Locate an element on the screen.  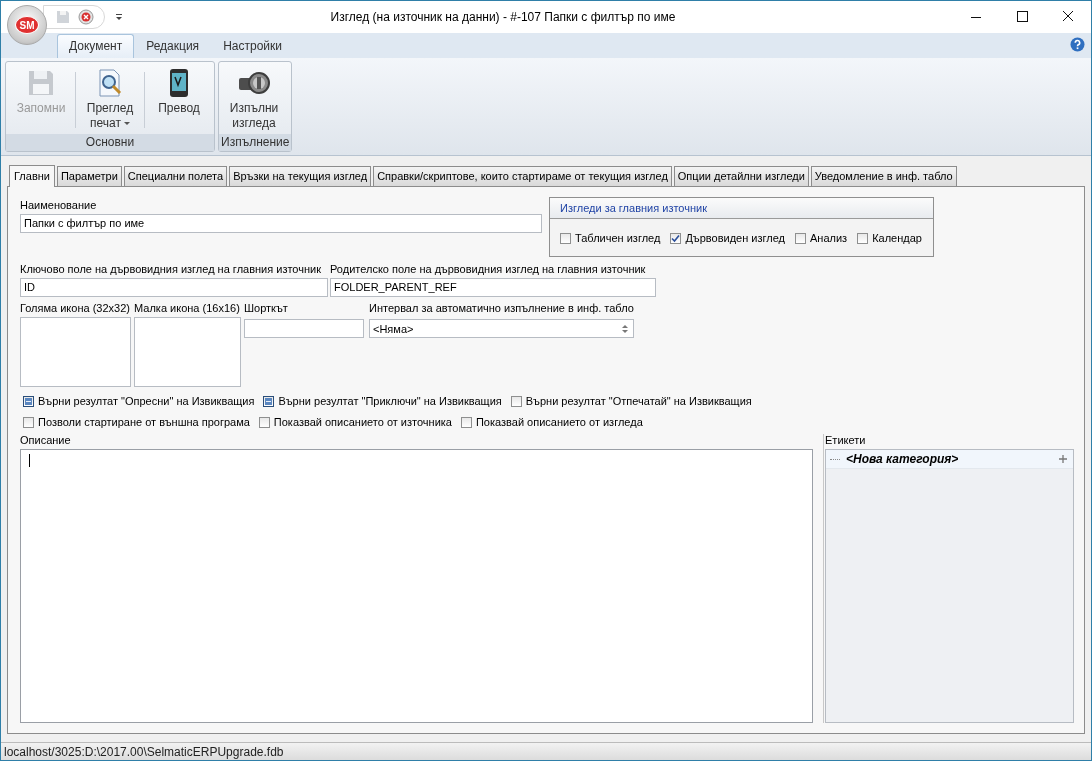
group-label: Основни is located at coordinates (110, 142).